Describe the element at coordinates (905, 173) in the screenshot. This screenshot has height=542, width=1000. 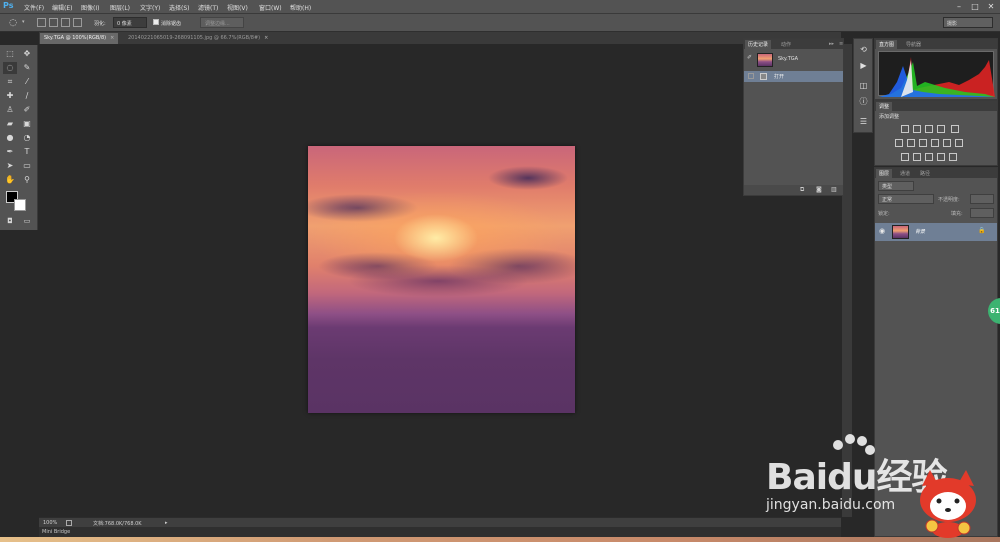
I see `tab-channels: 通道` at that location.